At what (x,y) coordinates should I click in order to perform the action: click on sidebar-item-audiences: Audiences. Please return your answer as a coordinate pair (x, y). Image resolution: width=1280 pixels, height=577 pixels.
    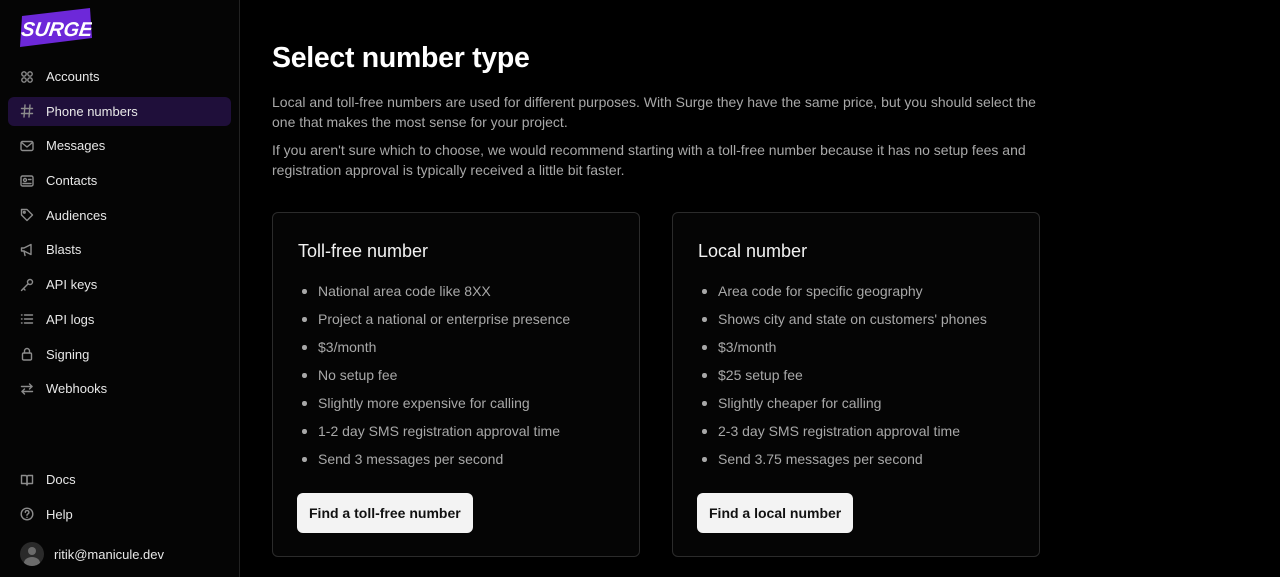
    Looking at the image, I should click on (119, 215).